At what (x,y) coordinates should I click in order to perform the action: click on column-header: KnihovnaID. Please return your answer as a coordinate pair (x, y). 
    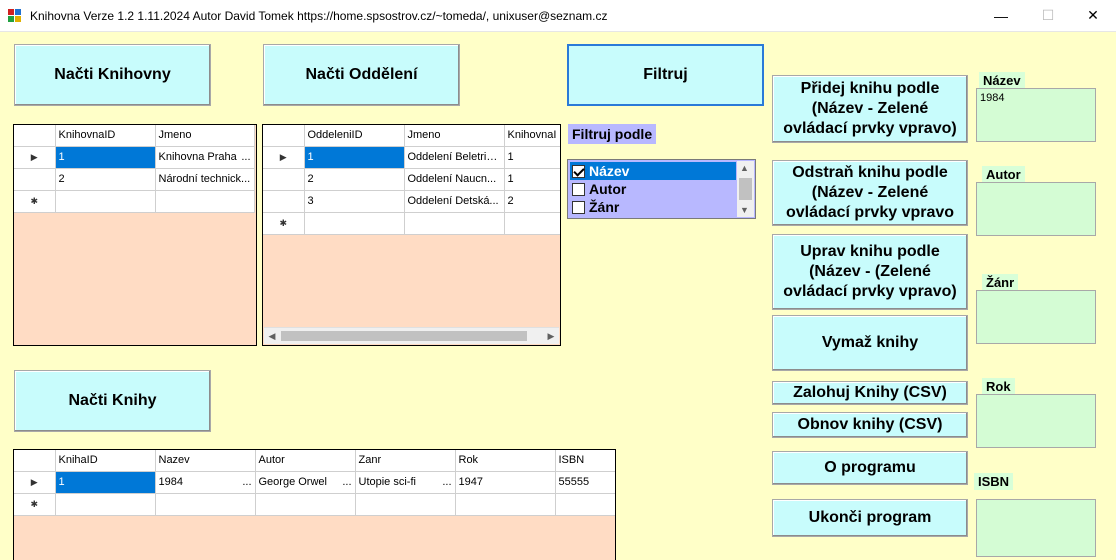
    Looking at the image, I should click on (105, 136).